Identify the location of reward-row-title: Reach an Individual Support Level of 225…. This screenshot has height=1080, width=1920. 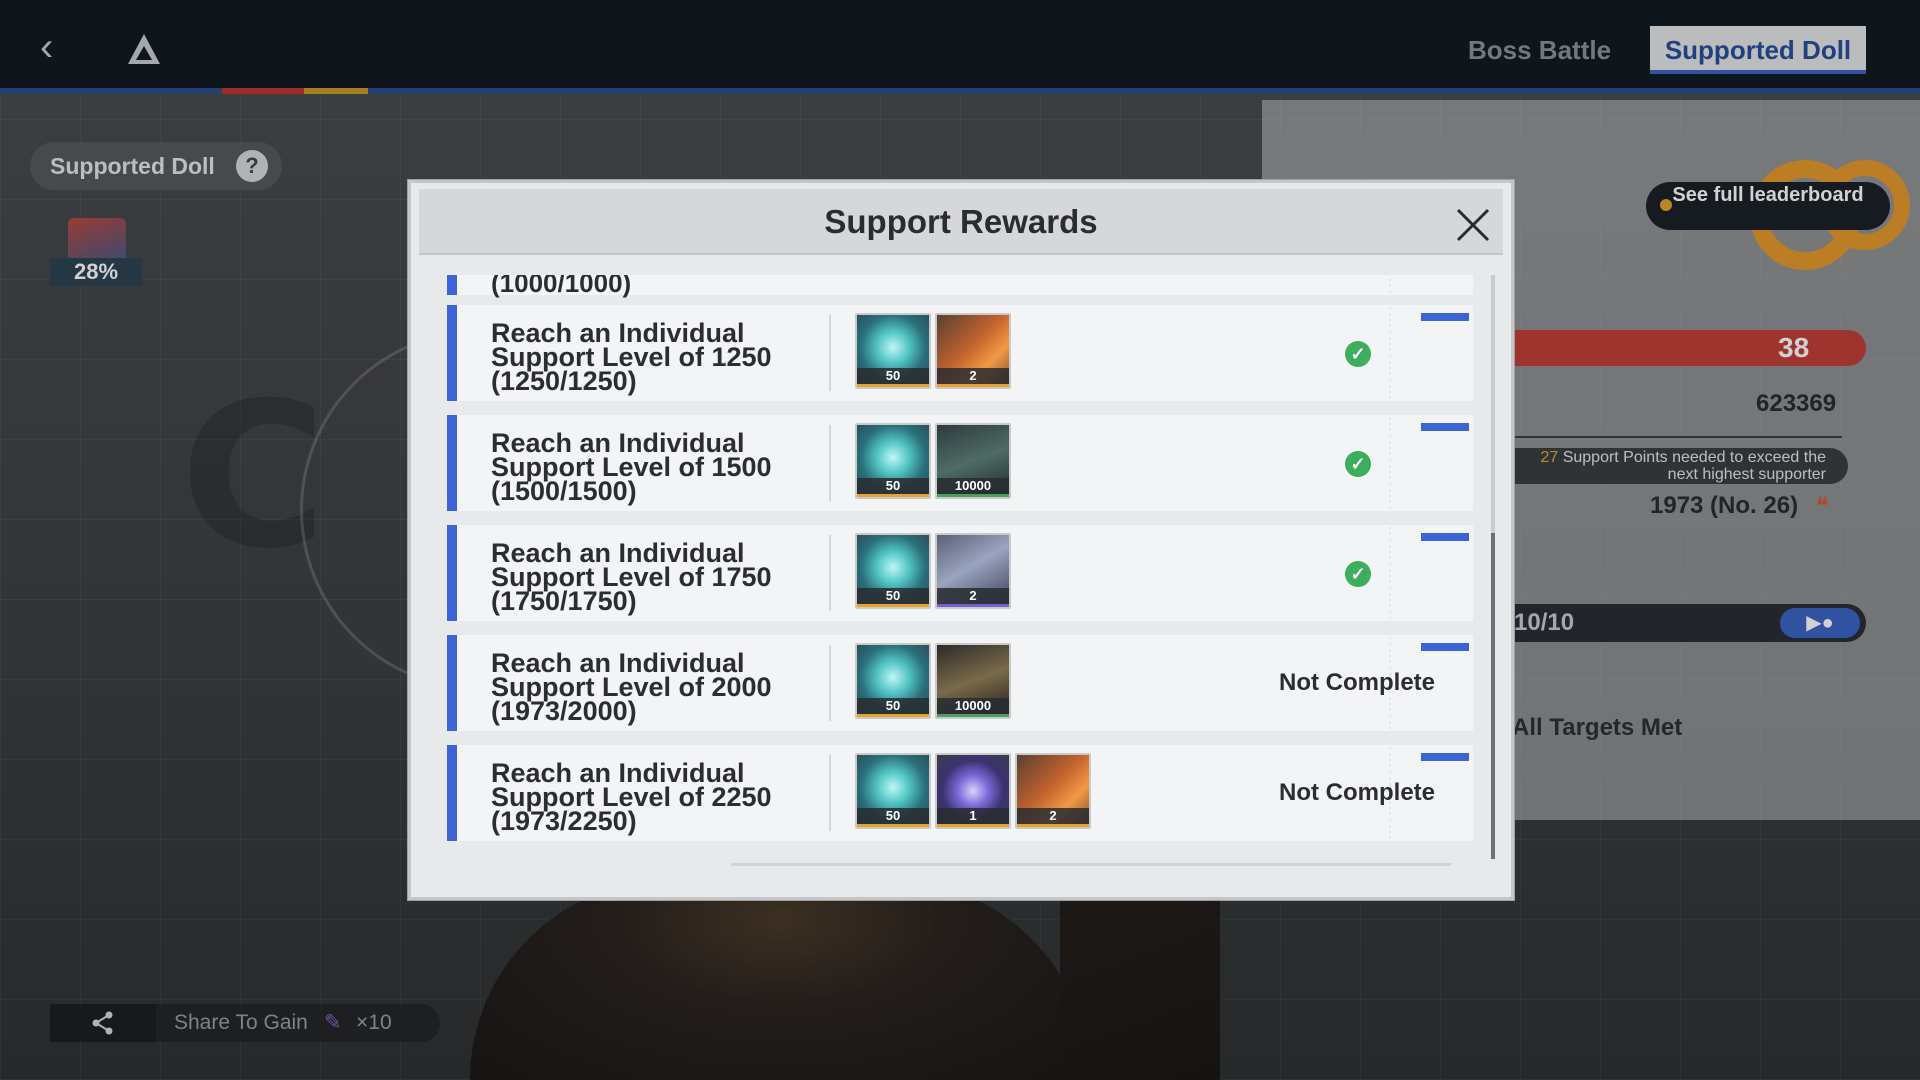
(631, 797).